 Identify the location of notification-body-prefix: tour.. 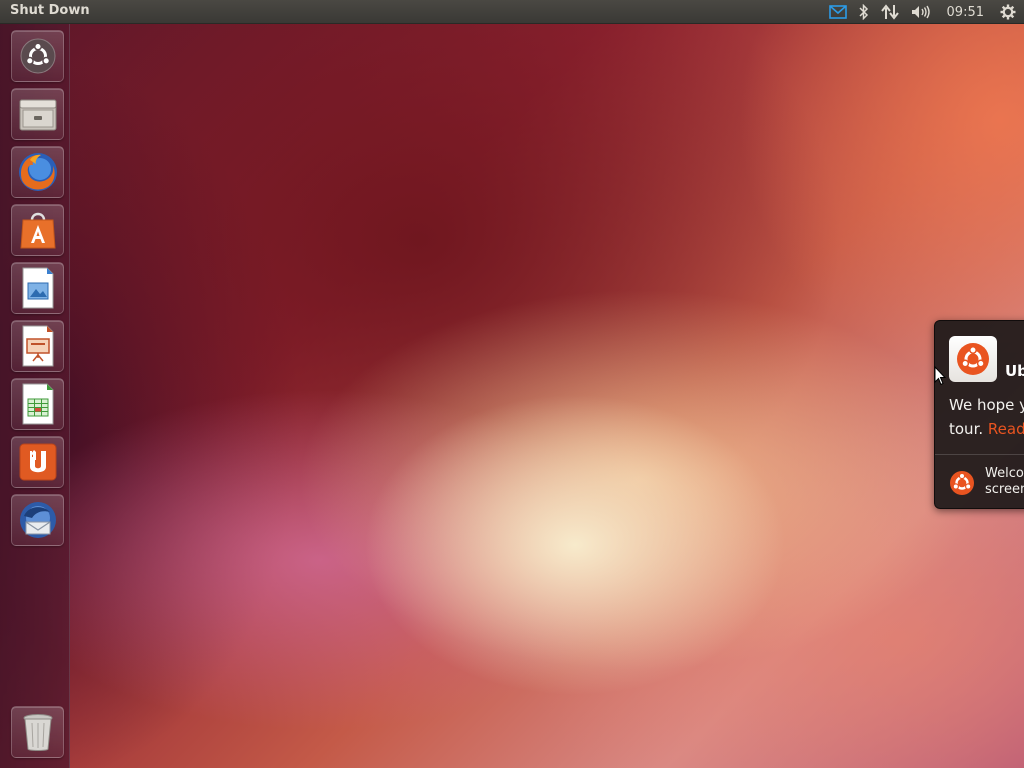
(968, 429).